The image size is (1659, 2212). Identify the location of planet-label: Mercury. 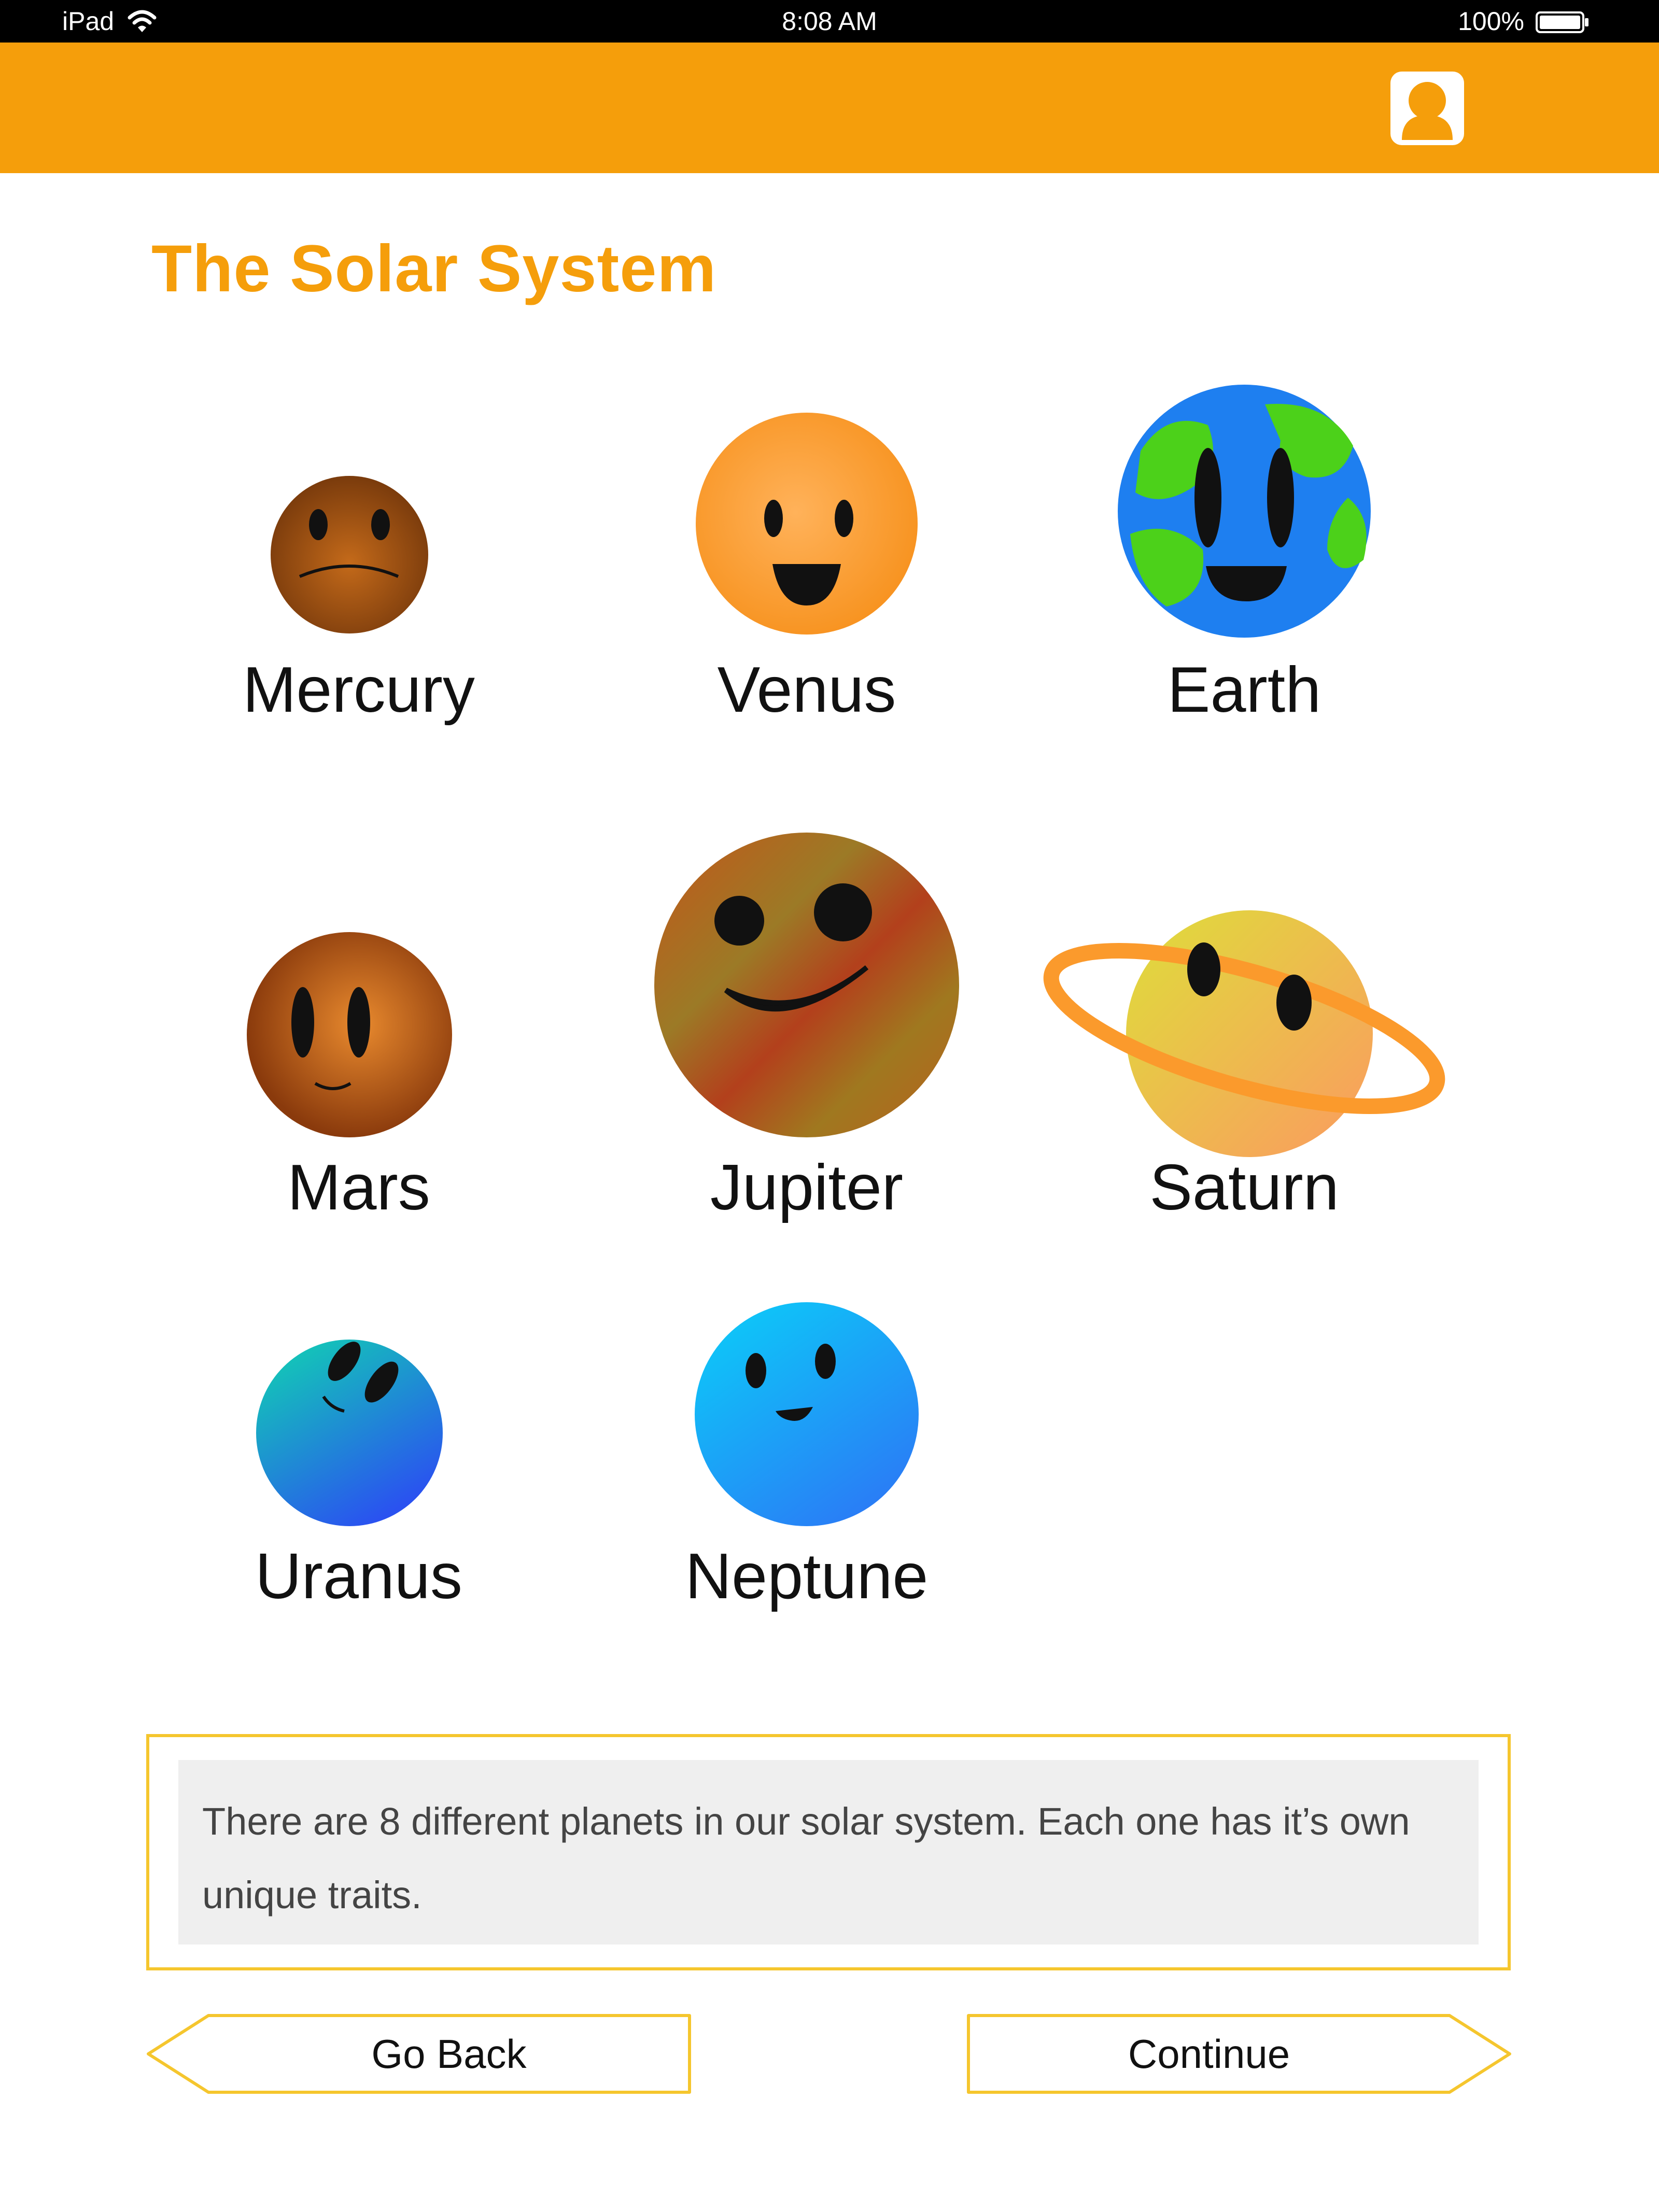
(359, 690).